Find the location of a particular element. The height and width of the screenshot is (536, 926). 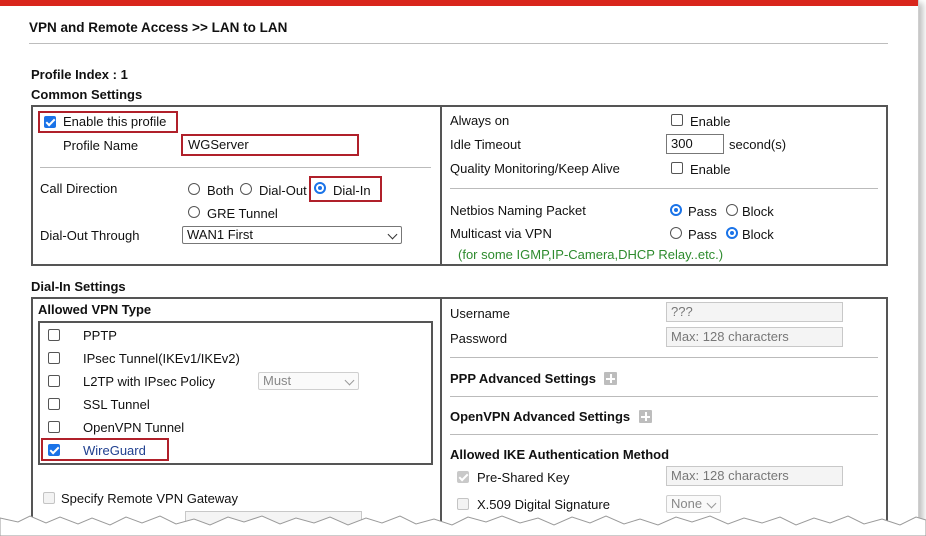

password-label: Password is located at coordinates (479, 338).